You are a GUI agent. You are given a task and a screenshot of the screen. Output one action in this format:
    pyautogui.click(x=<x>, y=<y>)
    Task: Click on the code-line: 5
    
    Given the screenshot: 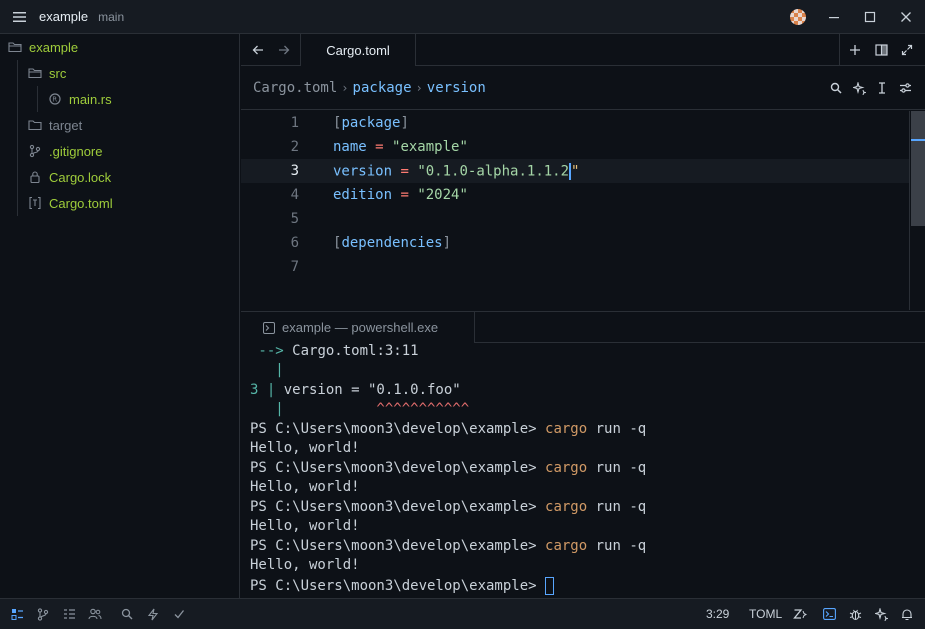 What is the action you would take?
    pyautogui.click(x=575, y=219)
    